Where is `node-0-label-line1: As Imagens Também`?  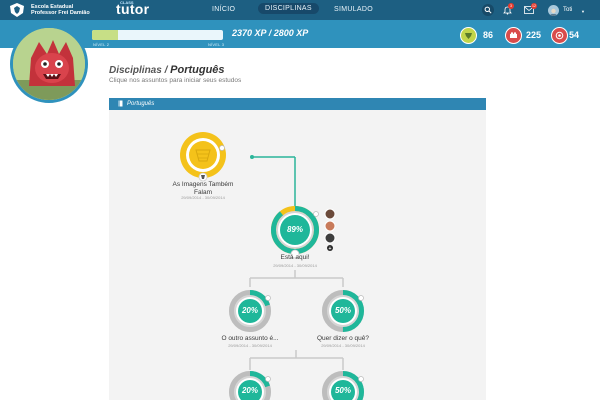 node-0-label-line1: As Imagens Também is located at coordinates (203, 184).